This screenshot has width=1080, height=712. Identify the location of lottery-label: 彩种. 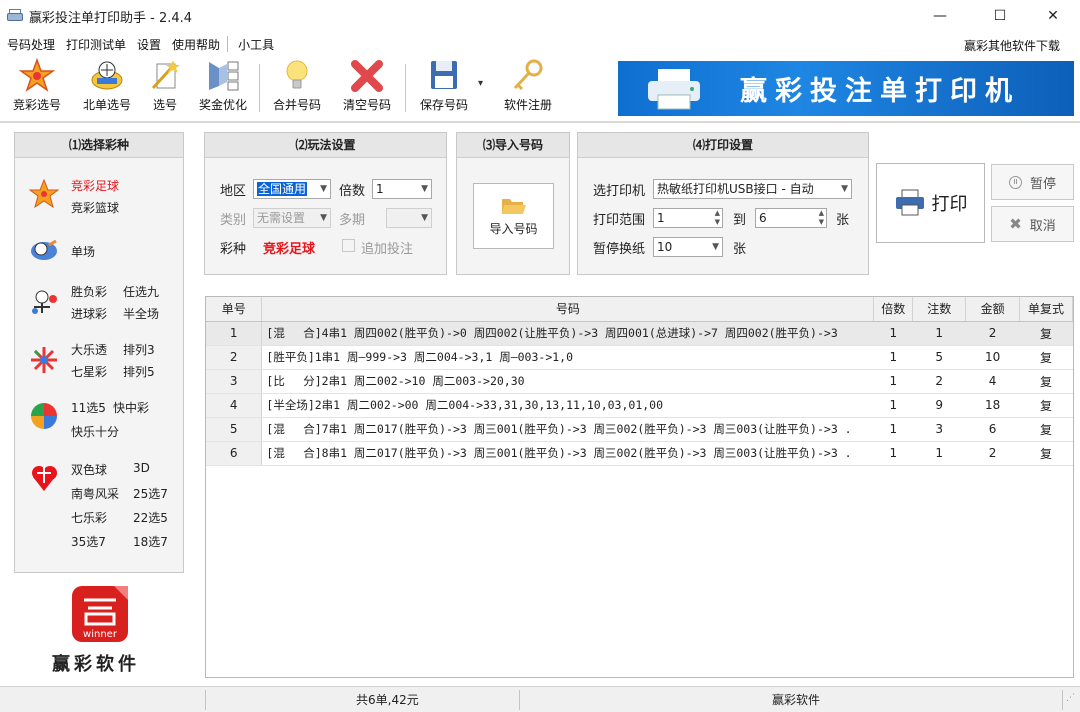
(233, 249).